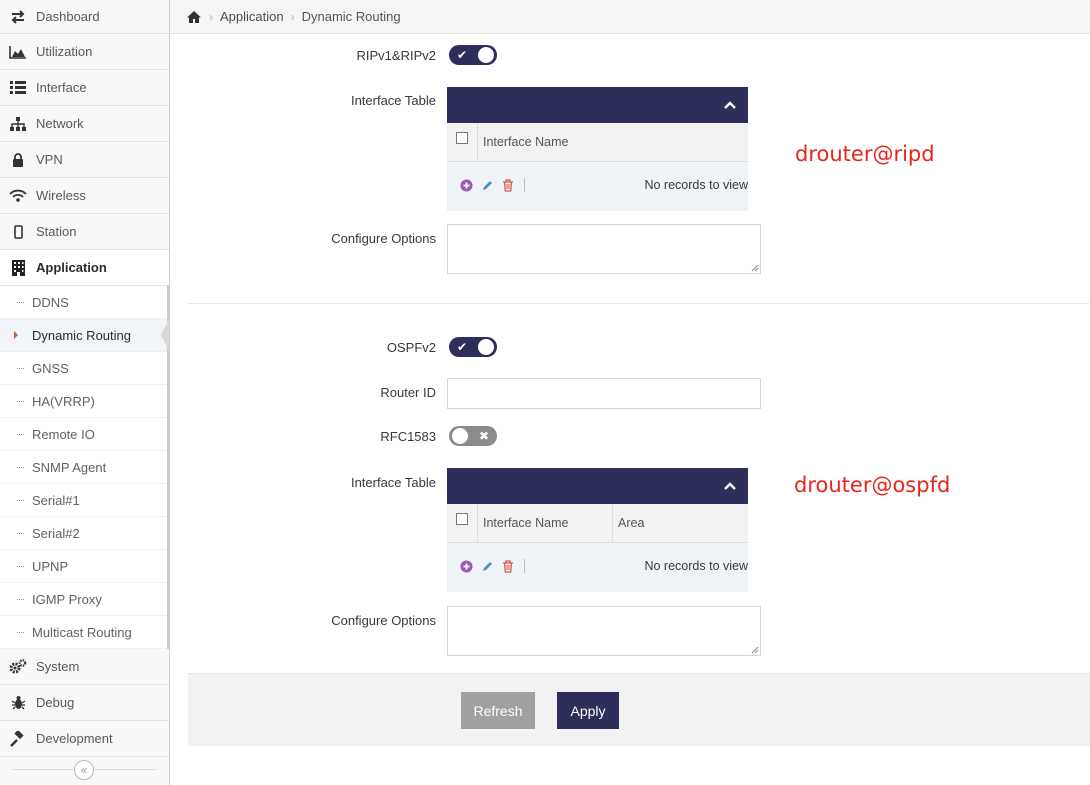 The image size is (1090, 785). What do you see at coordinates (68, 16) in the screenshot?
I see `sidebar-item-label: Dashboard` at bounding box center [68, 16].